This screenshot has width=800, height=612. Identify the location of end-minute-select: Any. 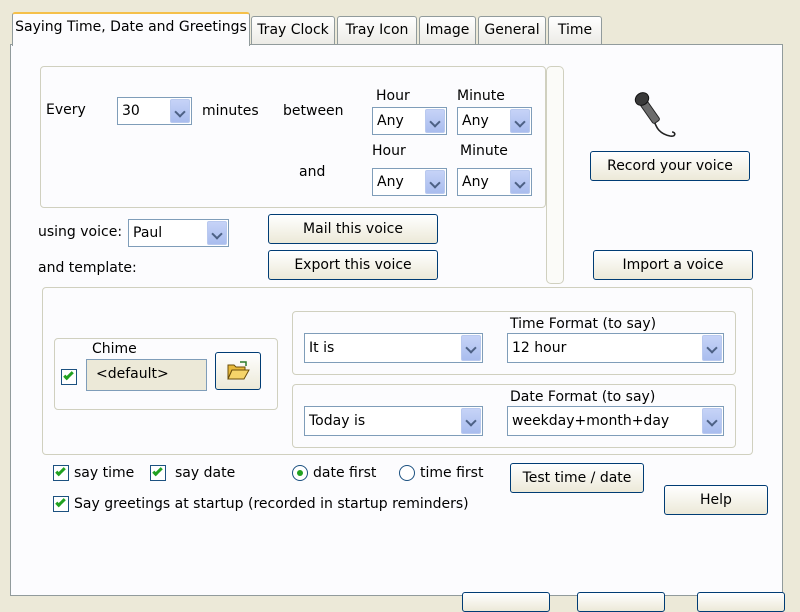
(494, 182).